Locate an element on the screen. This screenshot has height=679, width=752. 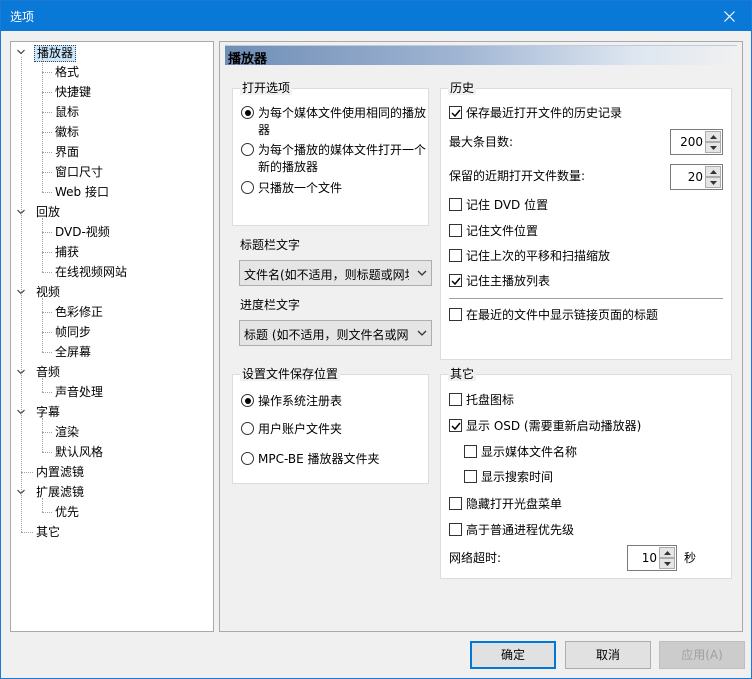
tree-leaf: 界面 is located at coordinates (111, 152).